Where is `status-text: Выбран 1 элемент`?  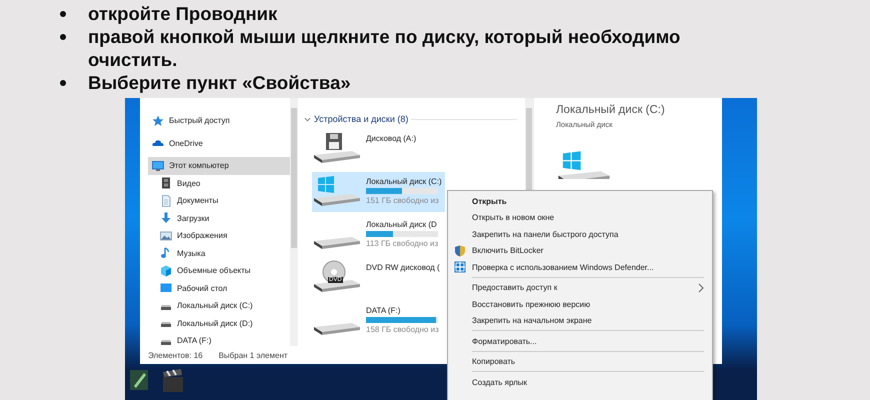
status-text: Выбран 1 элемент is located at coordinates (253, 355).